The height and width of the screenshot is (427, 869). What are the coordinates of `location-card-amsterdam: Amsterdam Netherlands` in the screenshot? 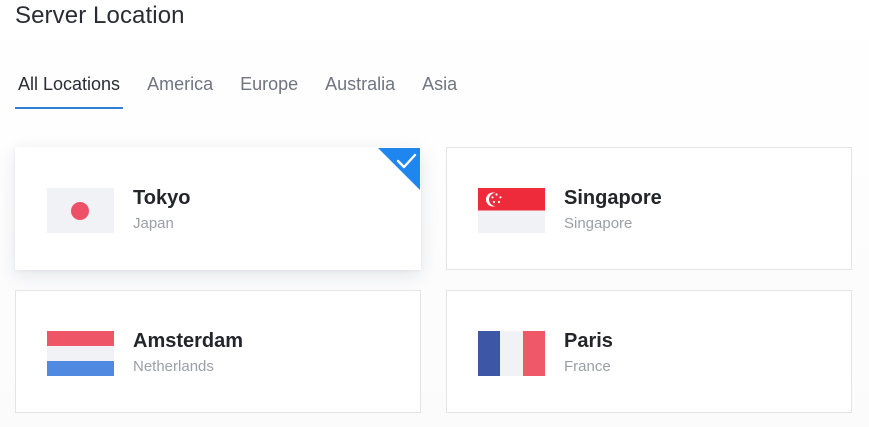 It's located at (218, 351).